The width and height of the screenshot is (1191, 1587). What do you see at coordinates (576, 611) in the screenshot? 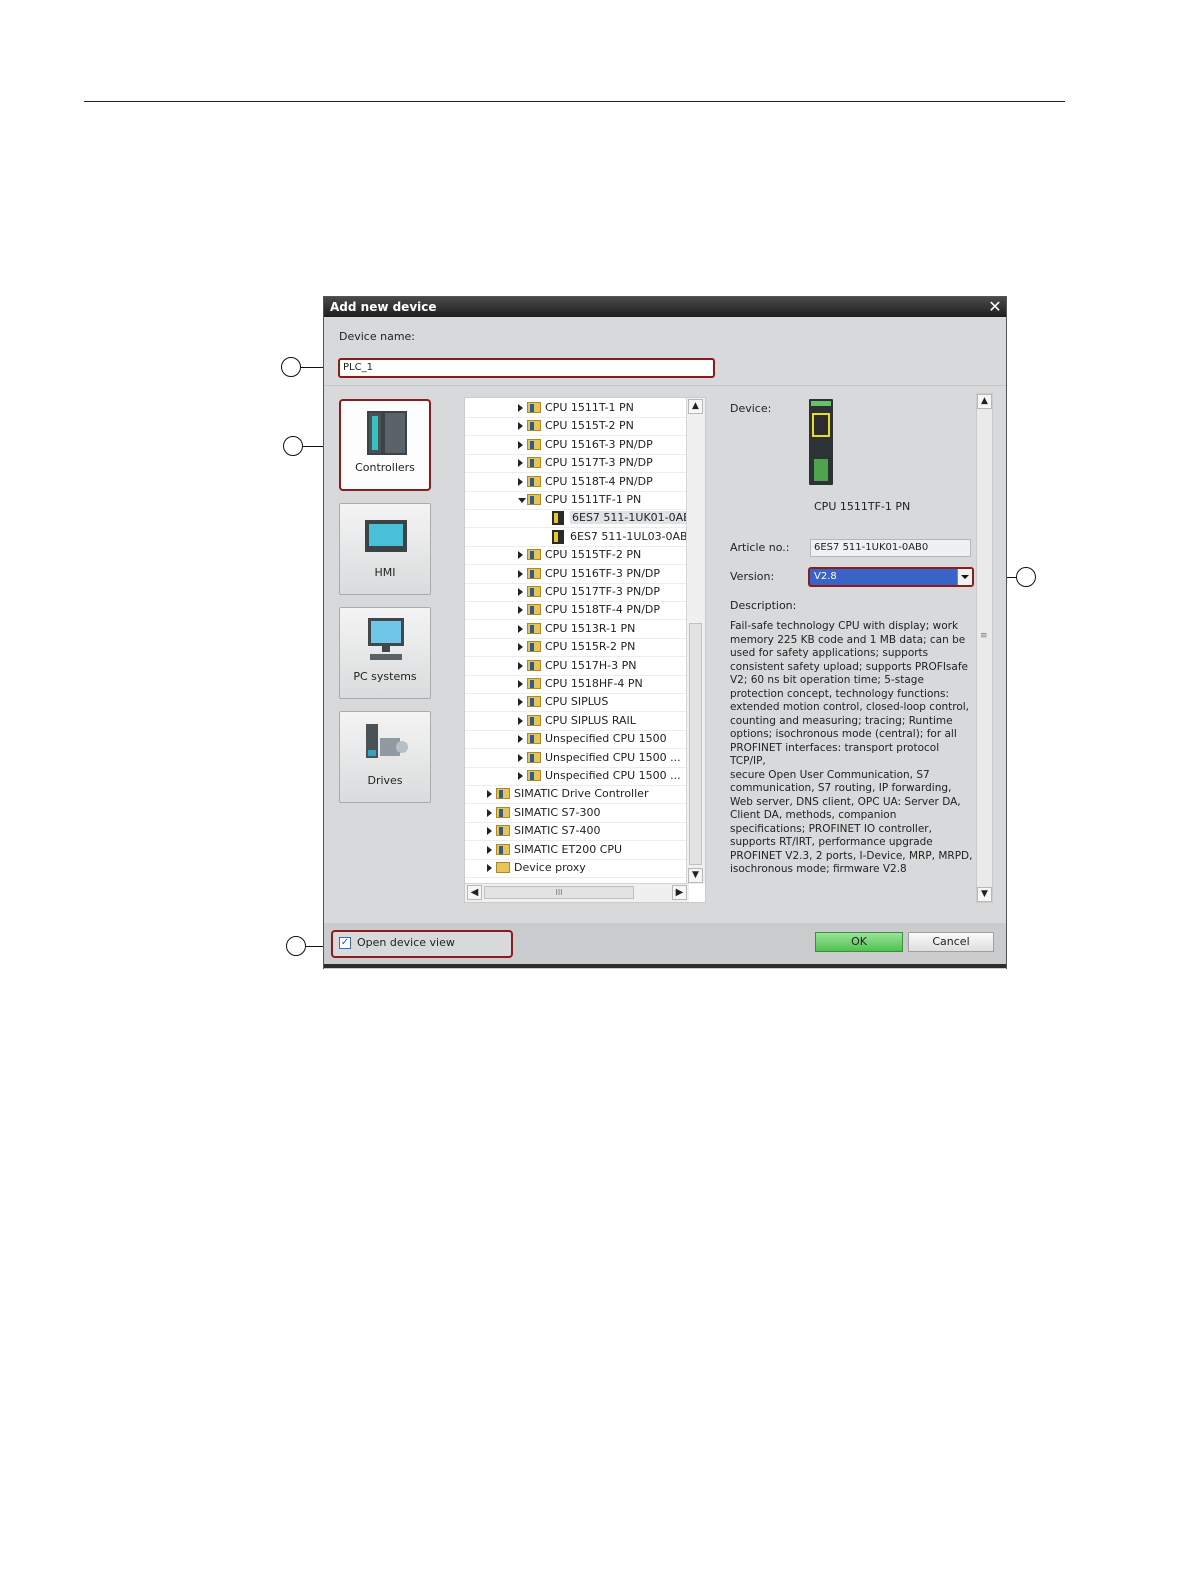
I see `tree-item: CPU 1518TF-4 PN/DP` at bounding box center [576, 611].